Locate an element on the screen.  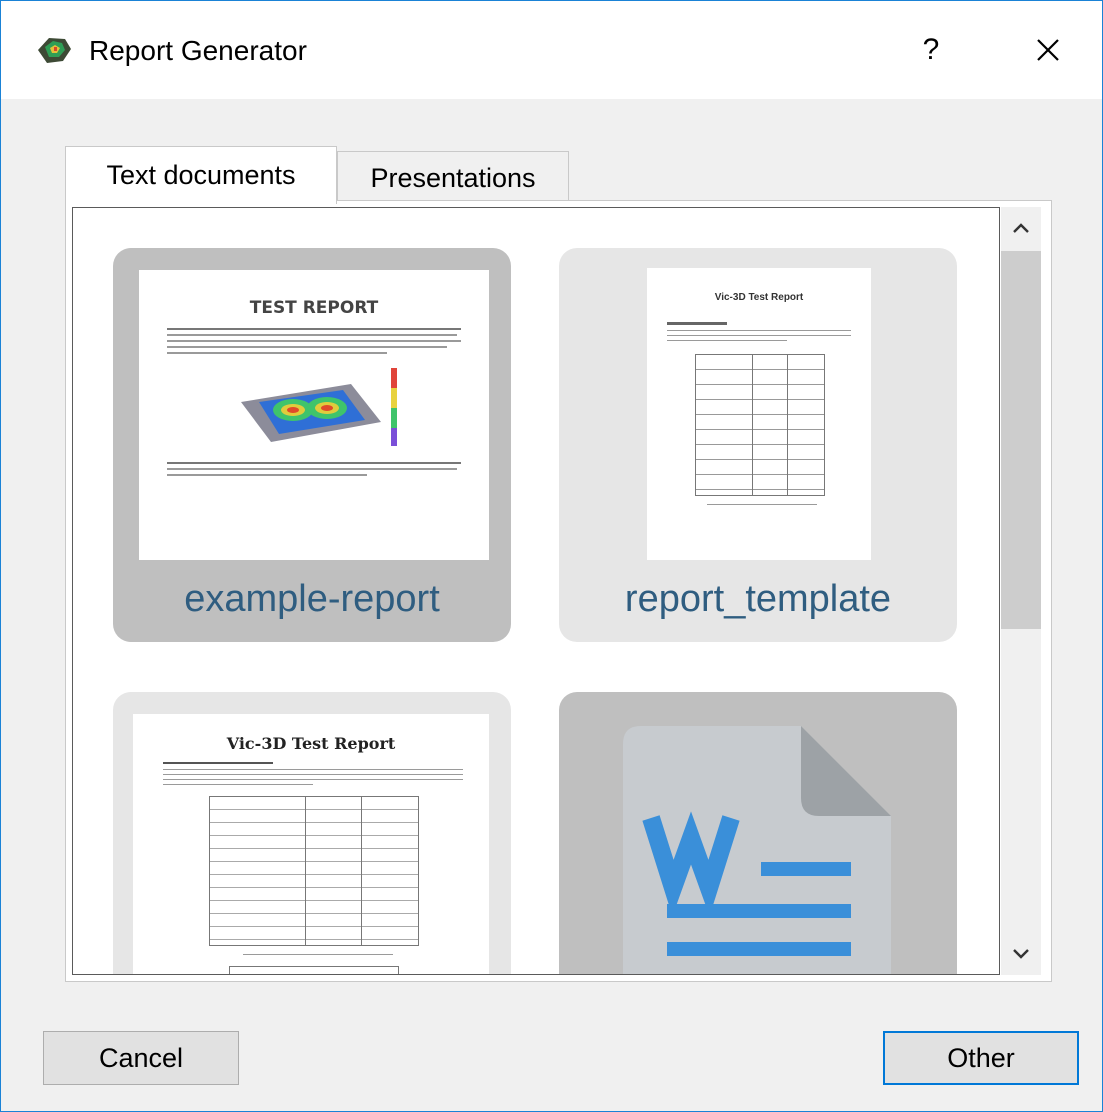
template-card-report-template: Vic-3D Test Report report_template is located at coordinates (758, 445).